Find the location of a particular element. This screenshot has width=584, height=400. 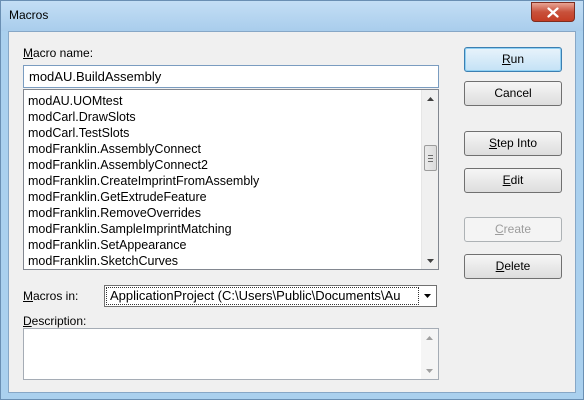

macro-list-item: modFranklin.AssemblyConnect is located at coordinates (143, 149).